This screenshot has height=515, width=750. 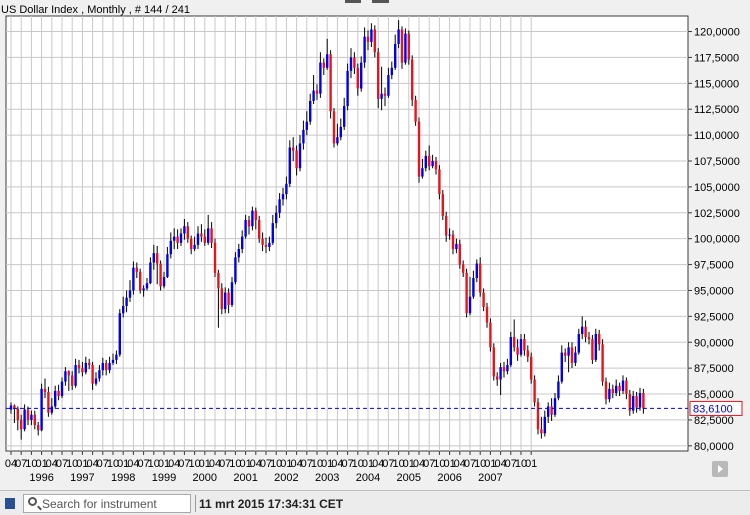 I want to click on y-tick-label: 97,5000, so click(x=714, y=266).